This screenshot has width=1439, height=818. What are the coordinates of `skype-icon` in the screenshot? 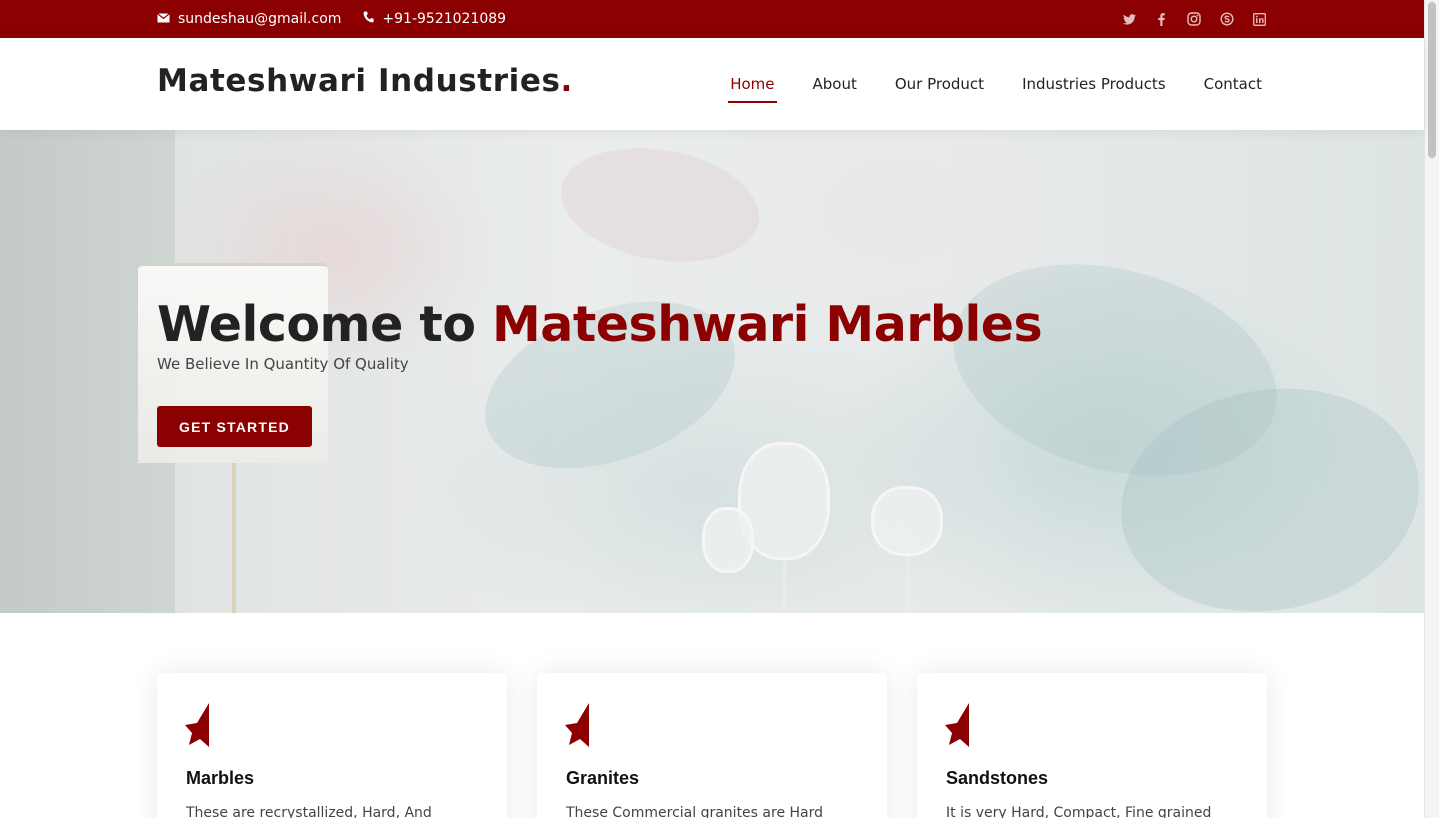 It's located at (1227, 19).